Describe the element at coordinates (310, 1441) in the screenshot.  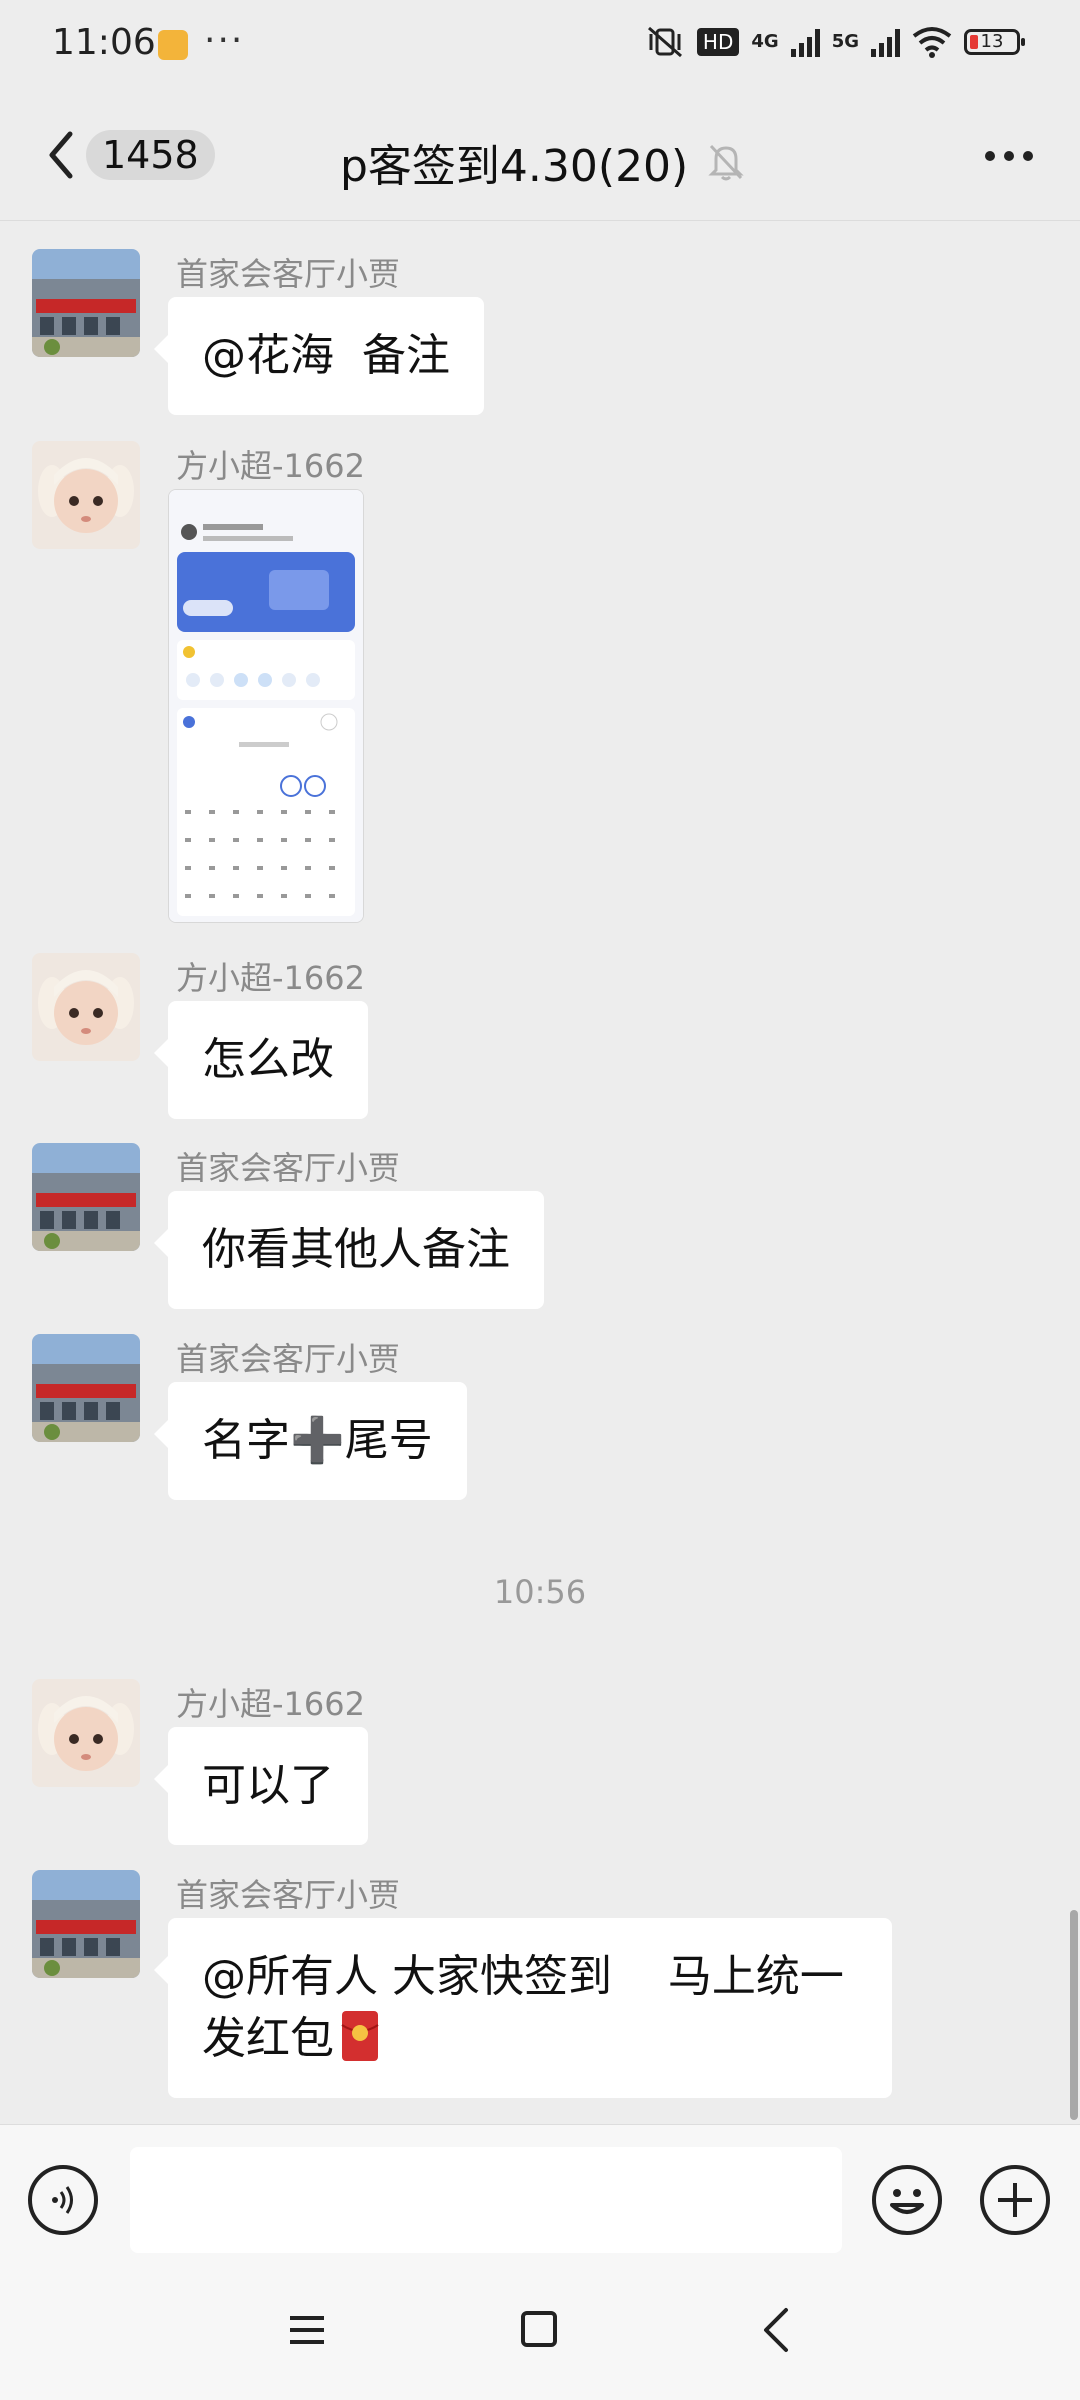
I see `message-bubble: 名字➕尾号` at that location.